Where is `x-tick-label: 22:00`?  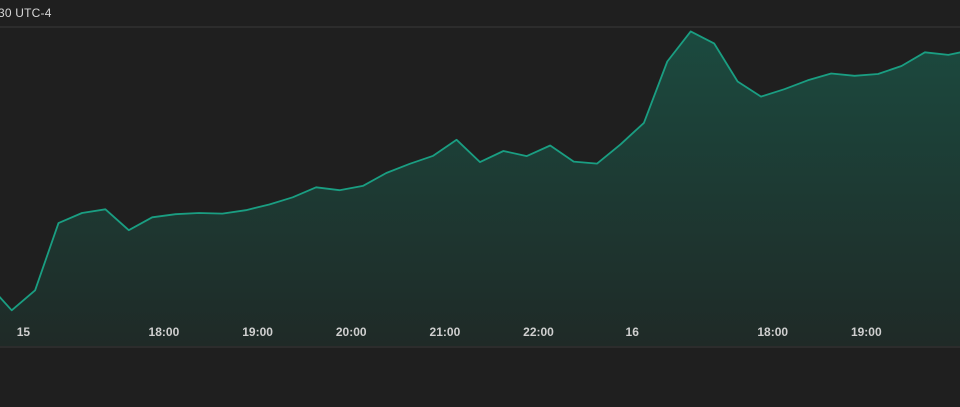
x-tick-label: 22:00 is located at coordinates (538, 332).